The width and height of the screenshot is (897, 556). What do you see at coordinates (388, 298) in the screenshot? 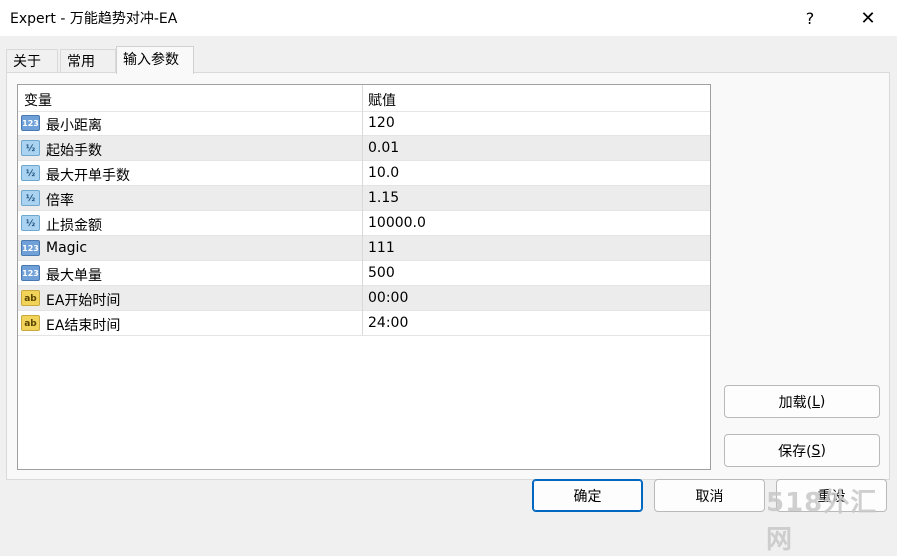
I see `param-value: 00:00` at bounding box center [388, 298].